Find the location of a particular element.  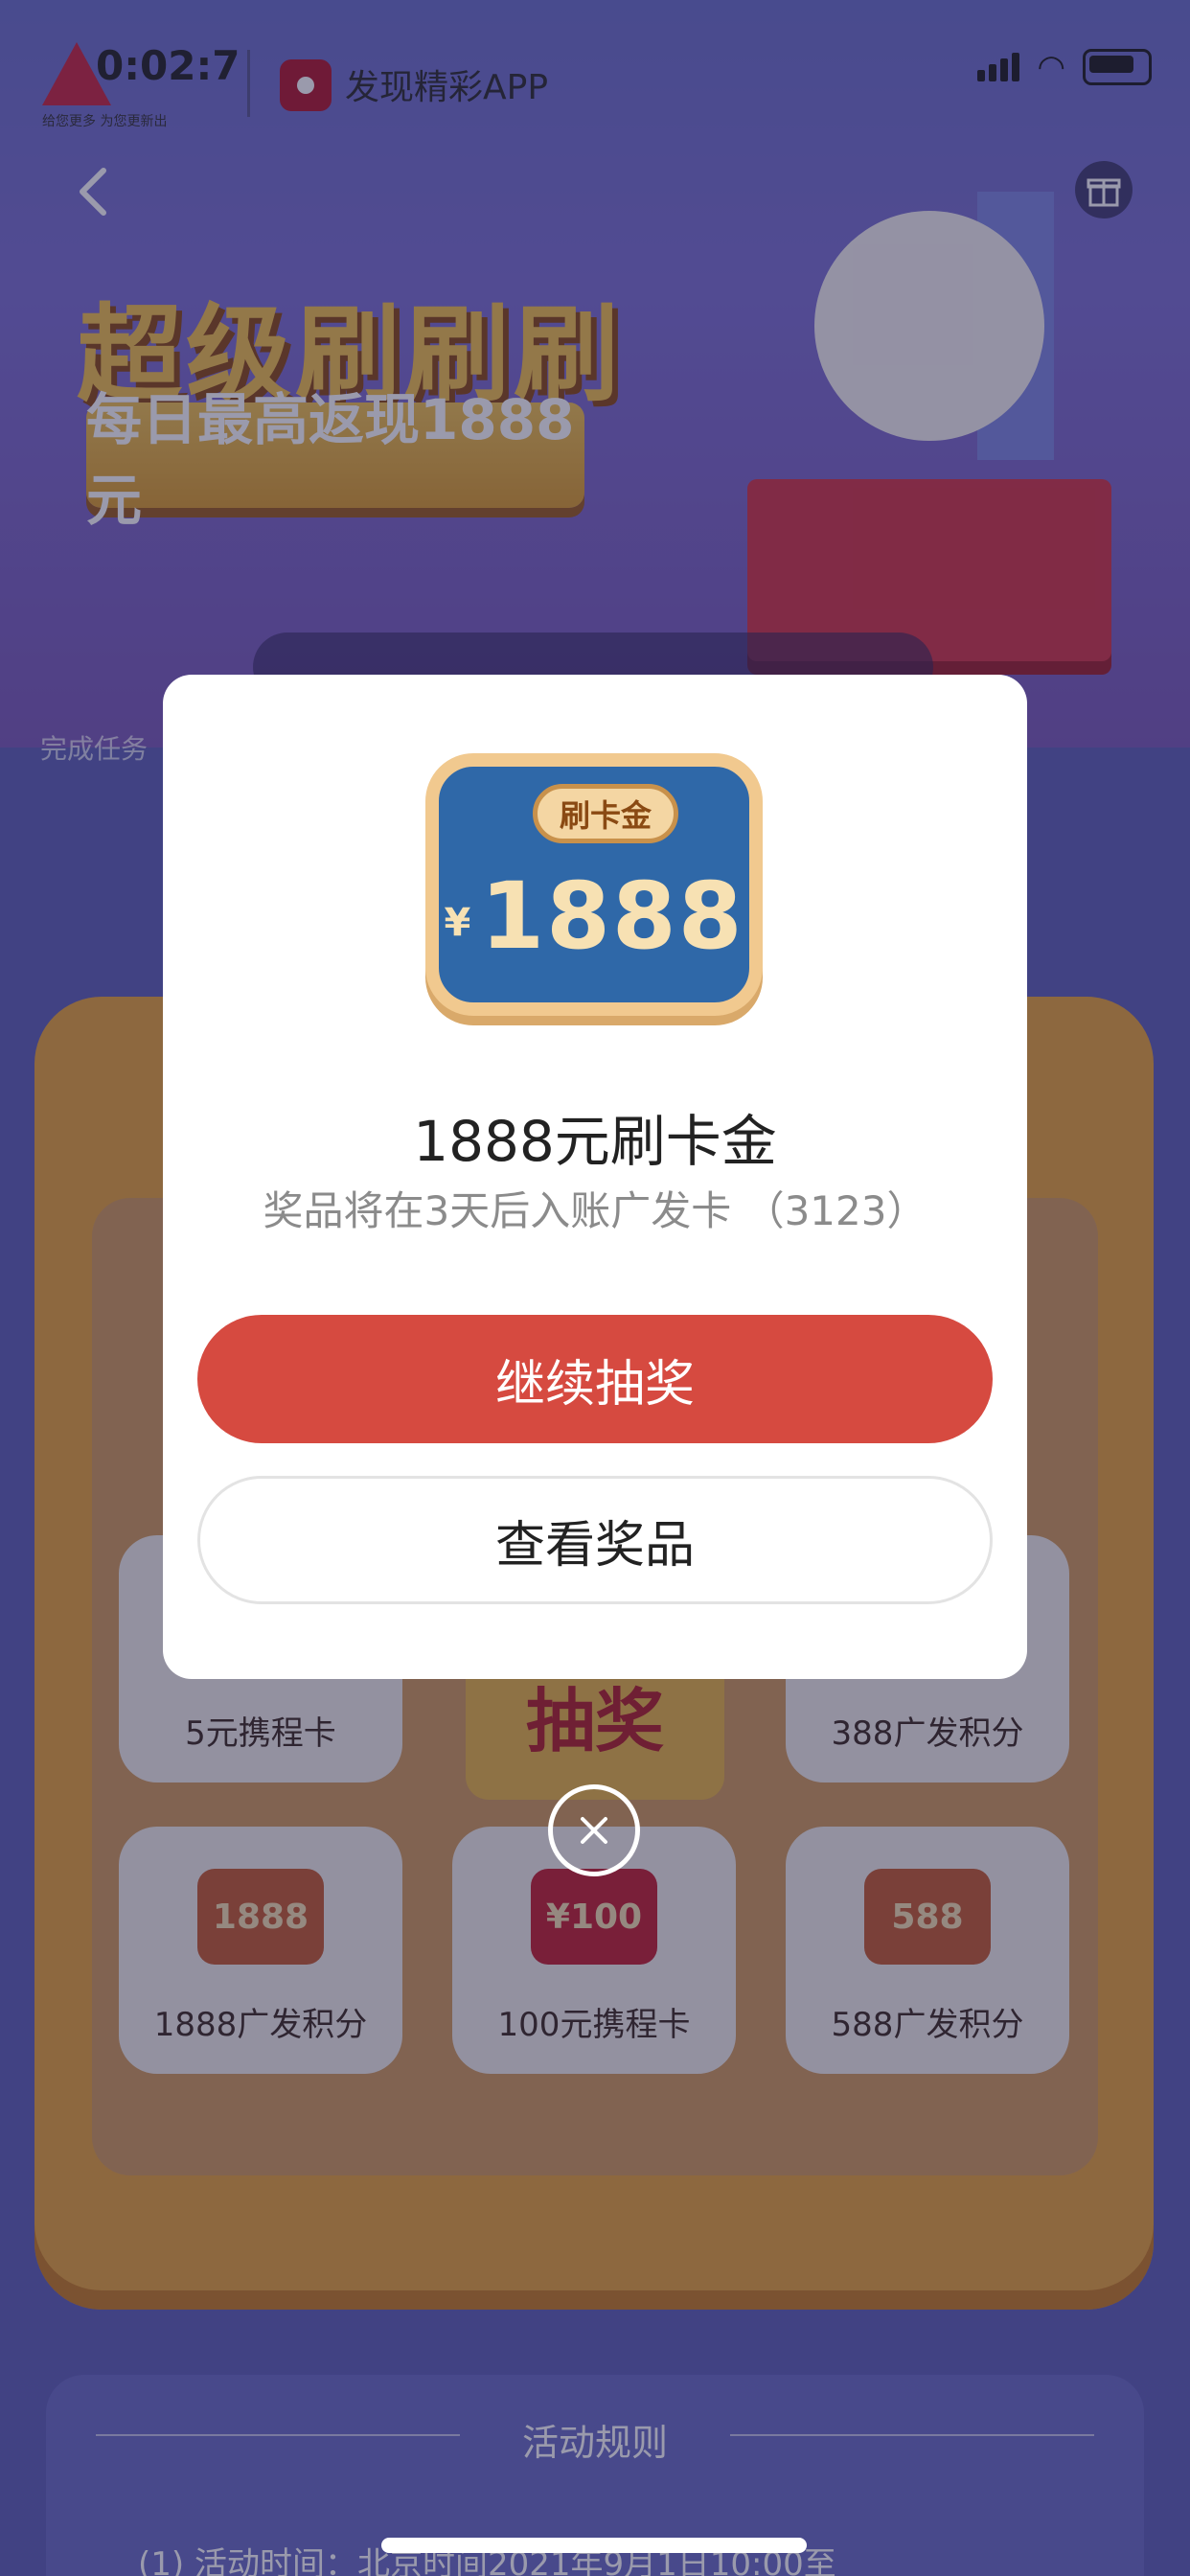

prize-card: 刷卡金 ¥1888 is located at coordinates (594, 884).